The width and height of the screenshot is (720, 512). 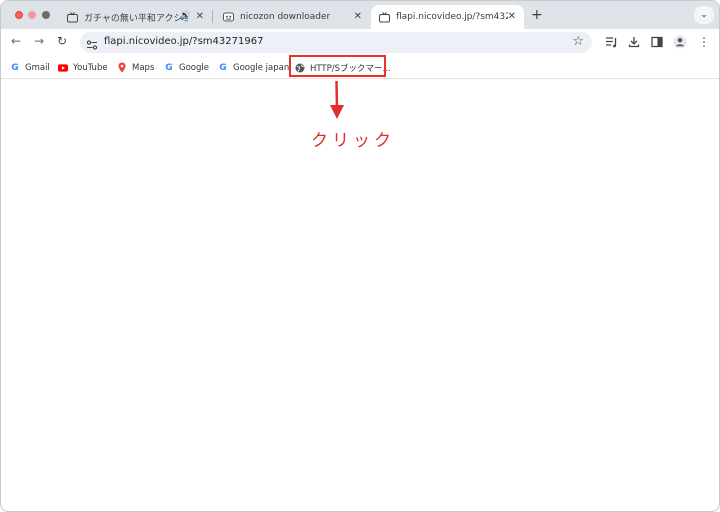 I want to click on bookmark-google-japan: G Google japan, so click(x=253, y=67).